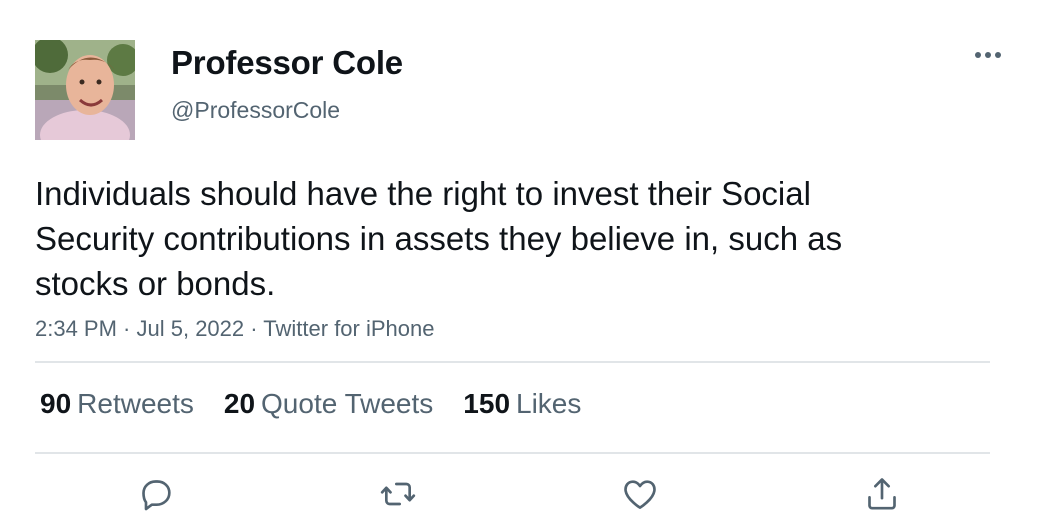  I want to click on likes-count: 150, so click(487, 403).